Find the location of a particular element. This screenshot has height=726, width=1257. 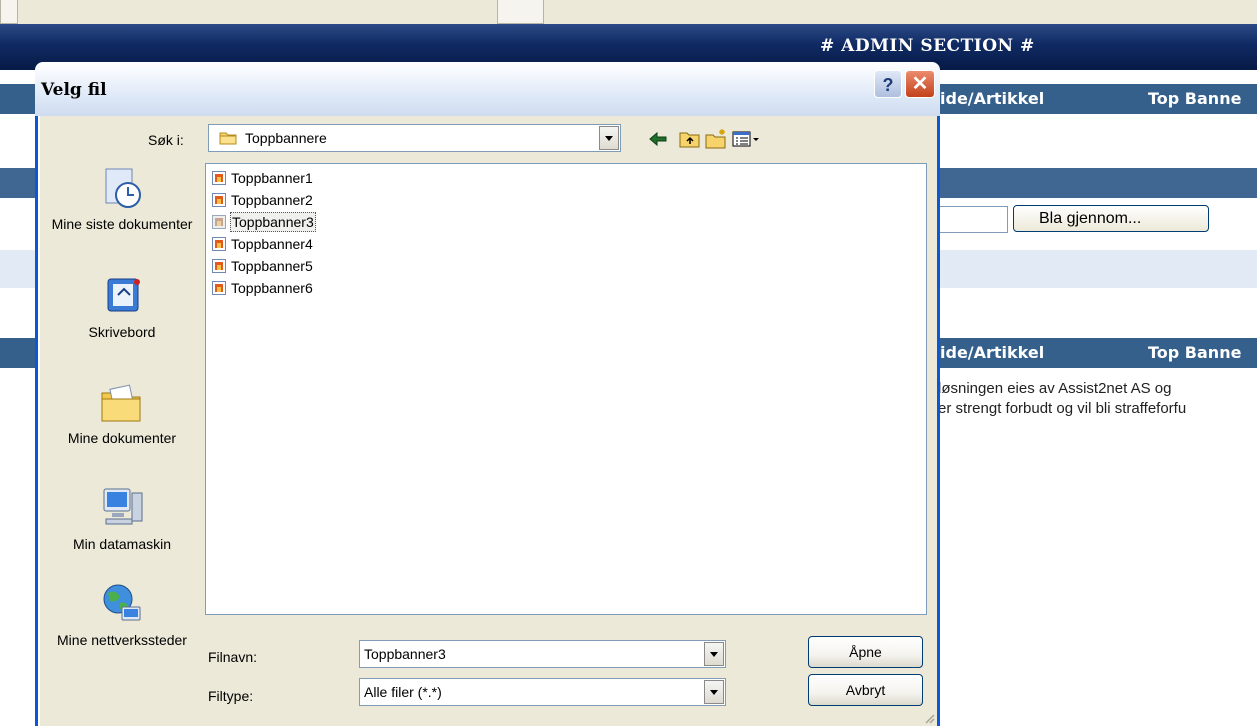

place-label-recent: Mine siste dokumenter is located at coordinates (122, 224).